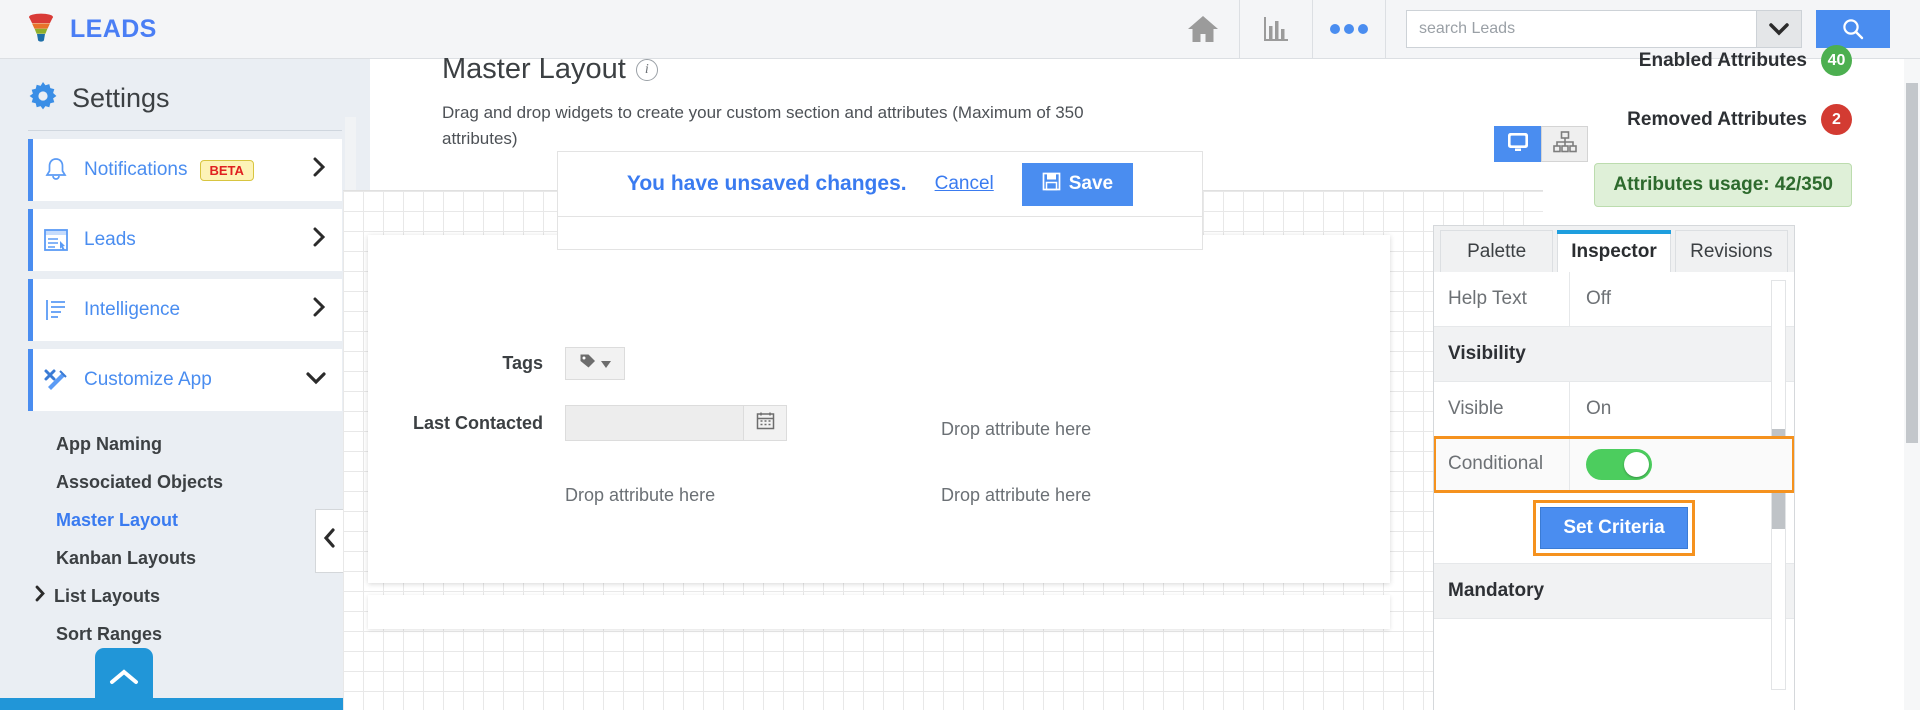  Describe the element at coordinates (185, 310) in the screenshot. I see `sidebar-item-intelligence: Intelligence` at that location.